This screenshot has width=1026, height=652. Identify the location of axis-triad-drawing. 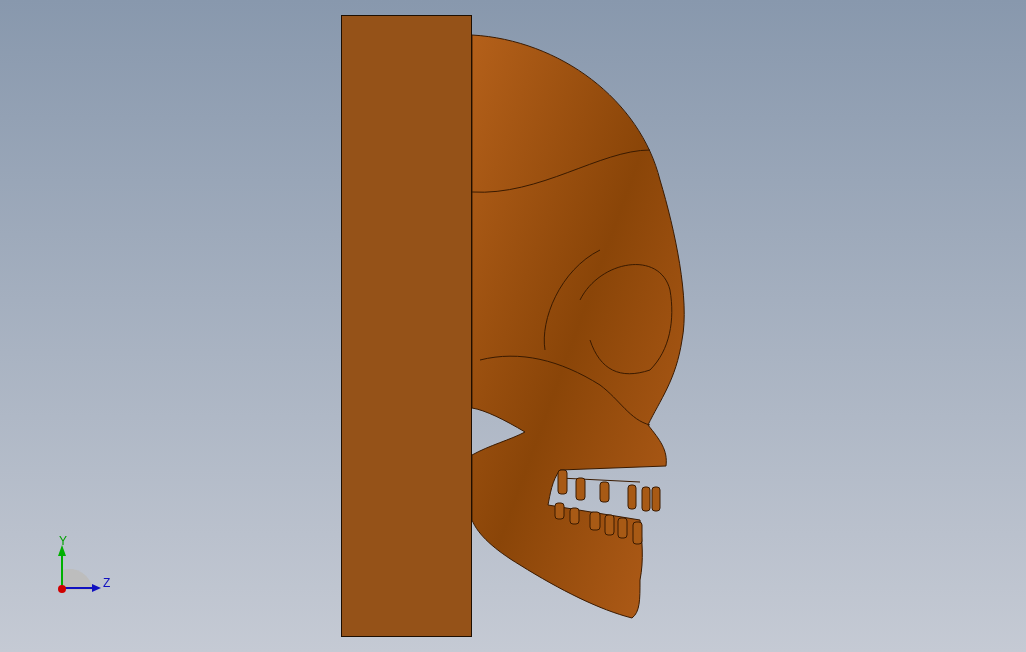
(79, 569).